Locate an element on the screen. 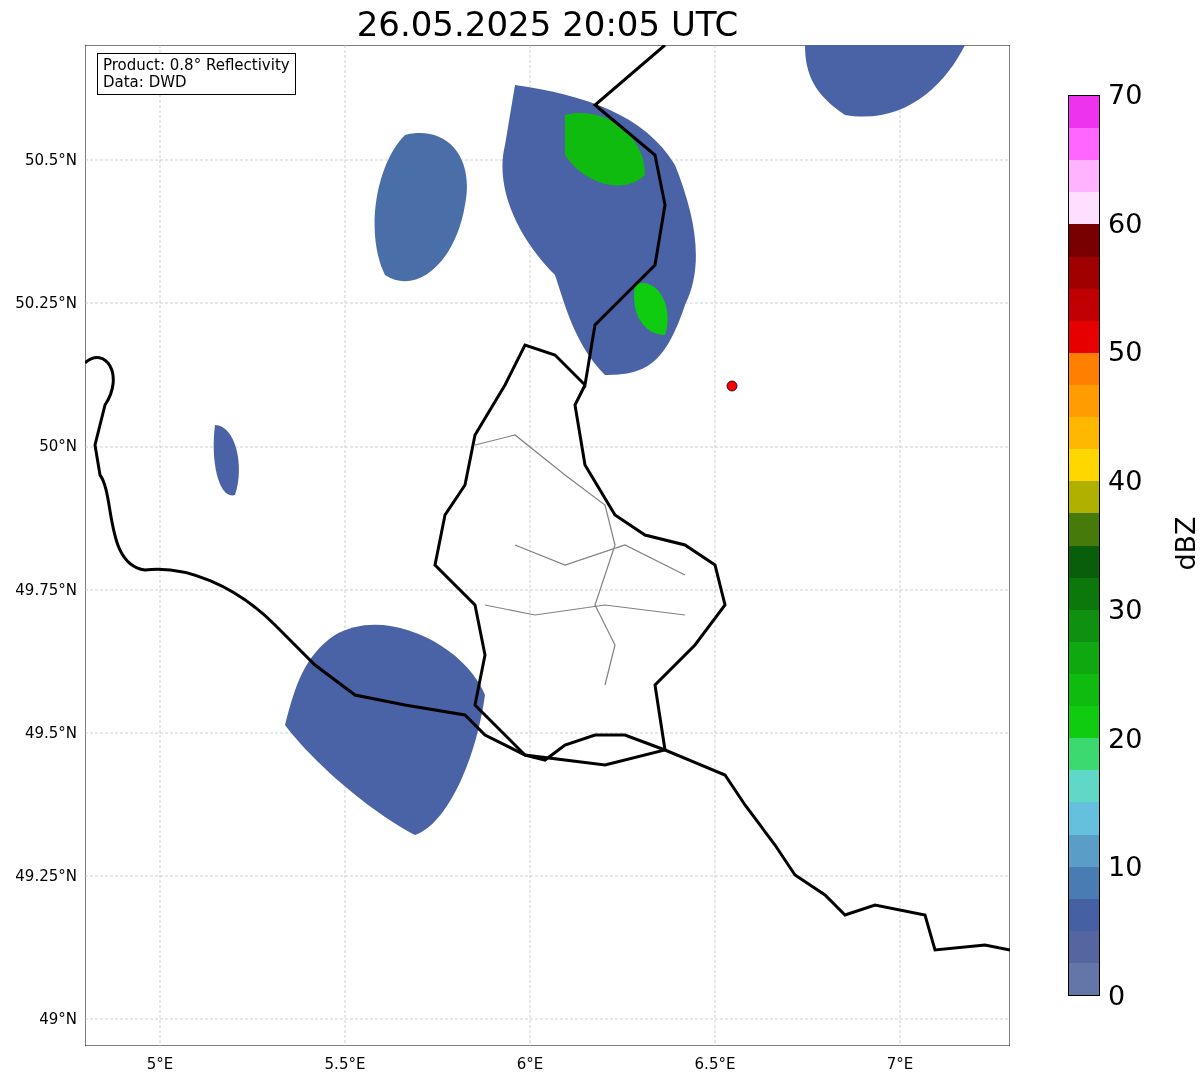 The width and height of the screenshot is (1202, 1081). colorbar-tick-label: 20 is located at coordinates (1125, 738).